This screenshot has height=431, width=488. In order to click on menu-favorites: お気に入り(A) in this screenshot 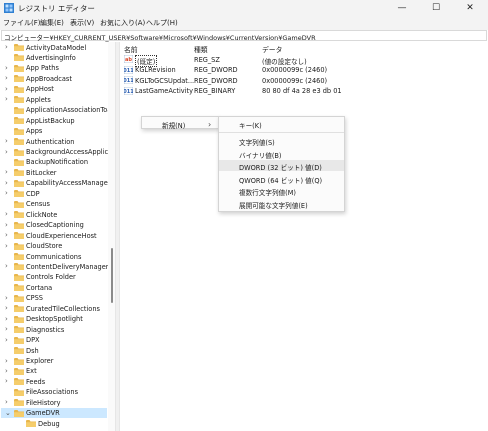, I will do `click(122, 23)`.